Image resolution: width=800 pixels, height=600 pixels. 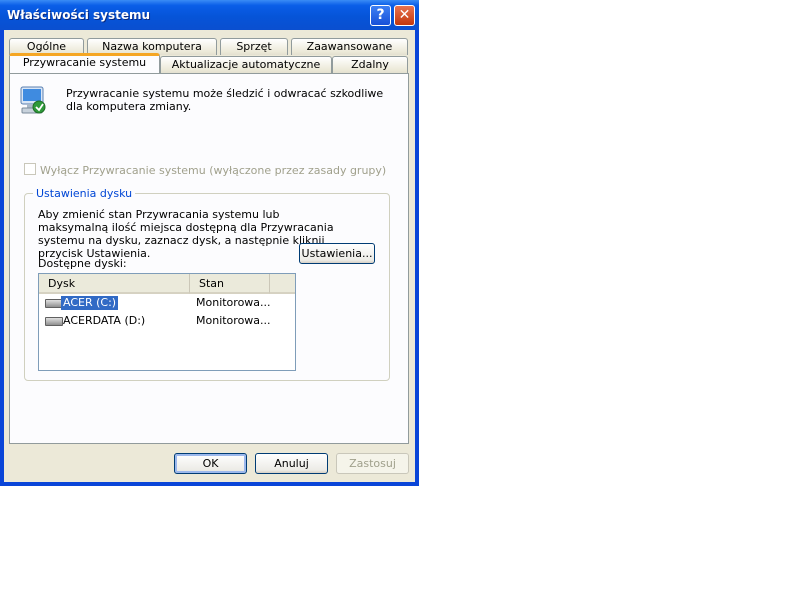 What do you see at coordinates (84, 193) in the screenshot?
I see `disk-settings-title: Ustawienia dysku` at bounding box center [84, 193].